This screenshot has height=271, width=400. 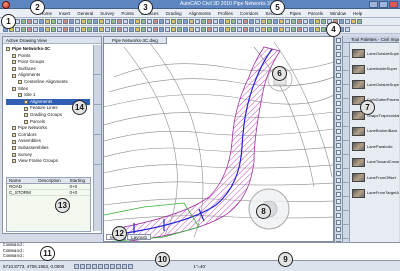 I want to click on ribbon-tab-pipes: Pipes, so click(x=295, y=13).